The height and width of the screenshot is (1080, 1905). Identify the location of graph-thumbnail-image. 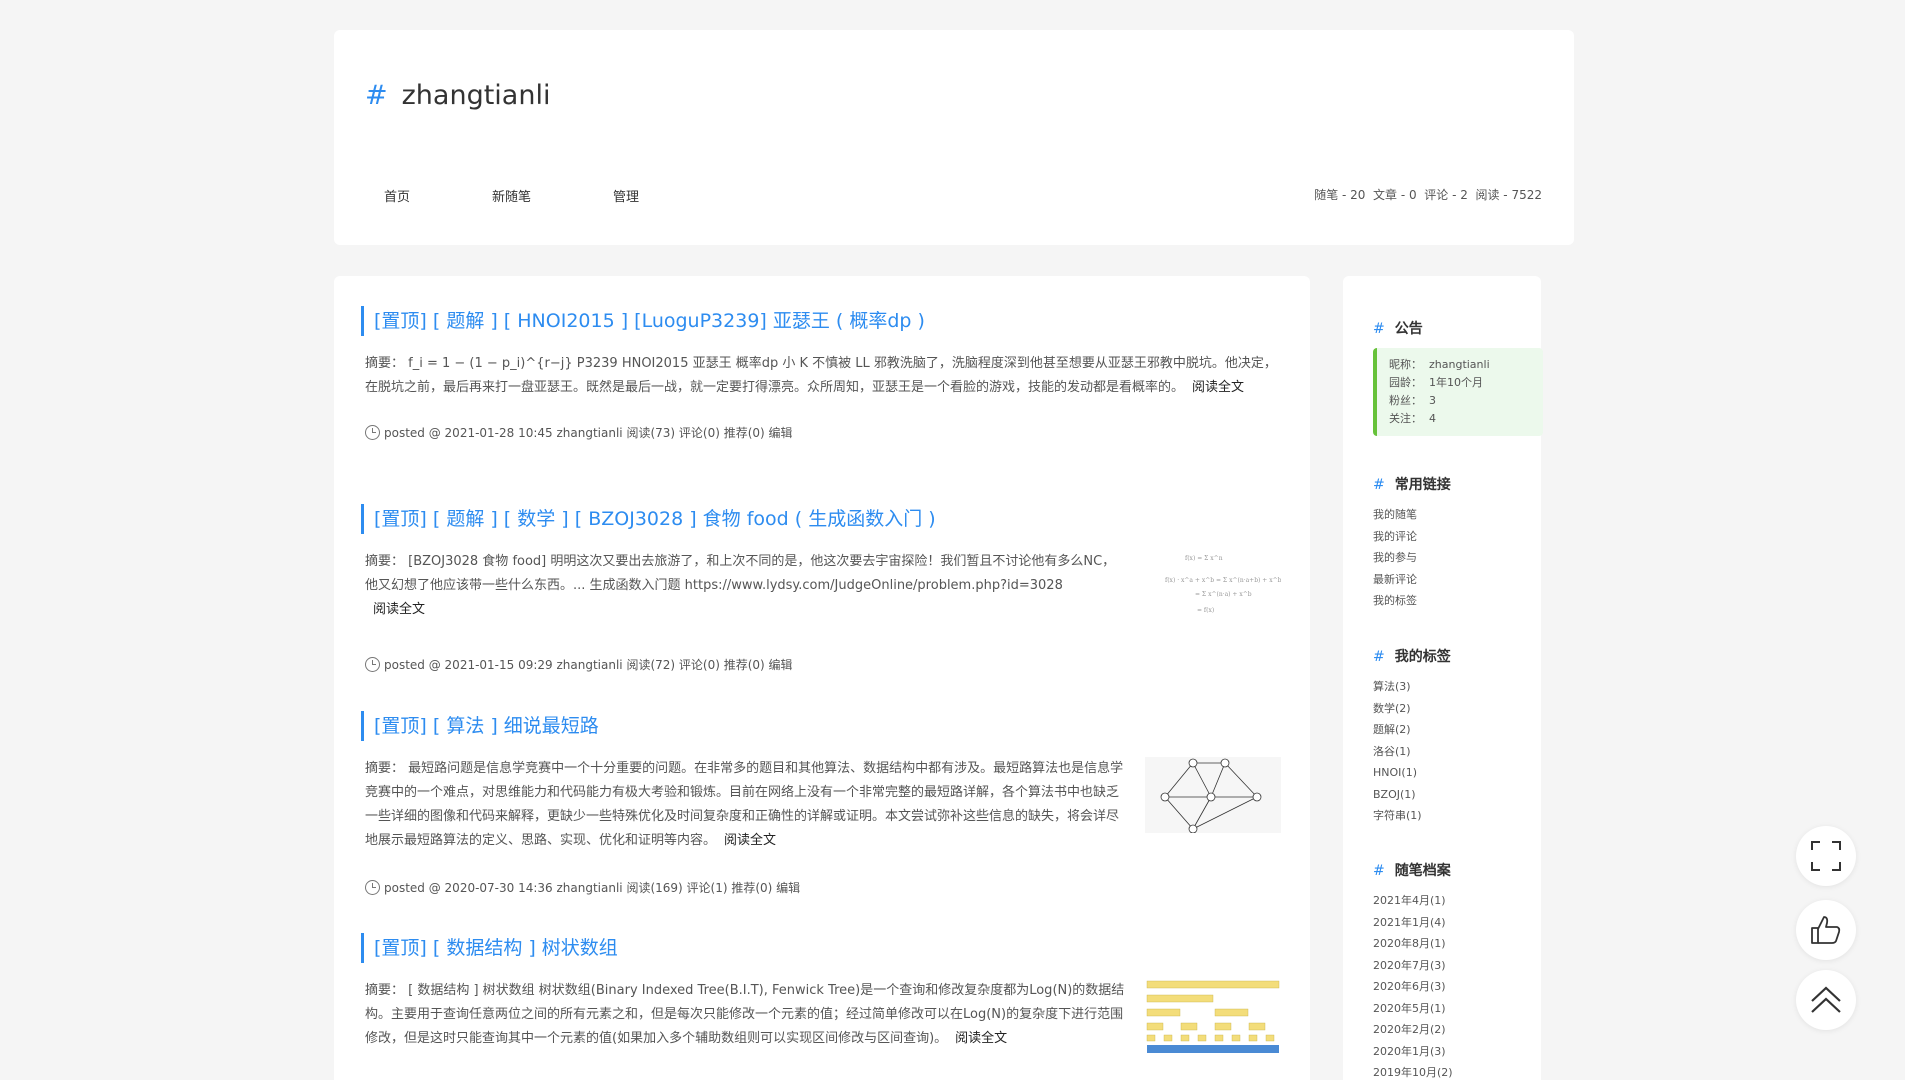
(1211, 796).